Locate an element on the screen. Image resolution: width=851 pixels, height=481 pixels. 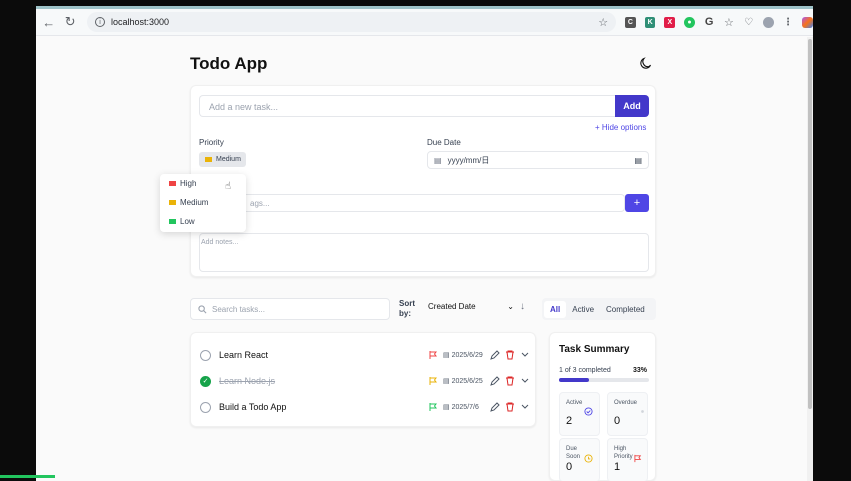
taskbar-progress is located at coordinates (27, 476).